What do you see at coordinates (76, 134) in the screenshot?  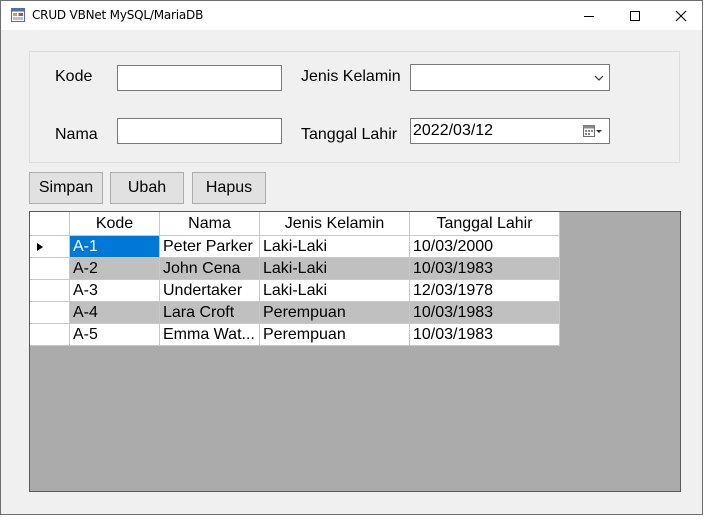 I see `nama-label: Nama` at bounding box center [76, 134].